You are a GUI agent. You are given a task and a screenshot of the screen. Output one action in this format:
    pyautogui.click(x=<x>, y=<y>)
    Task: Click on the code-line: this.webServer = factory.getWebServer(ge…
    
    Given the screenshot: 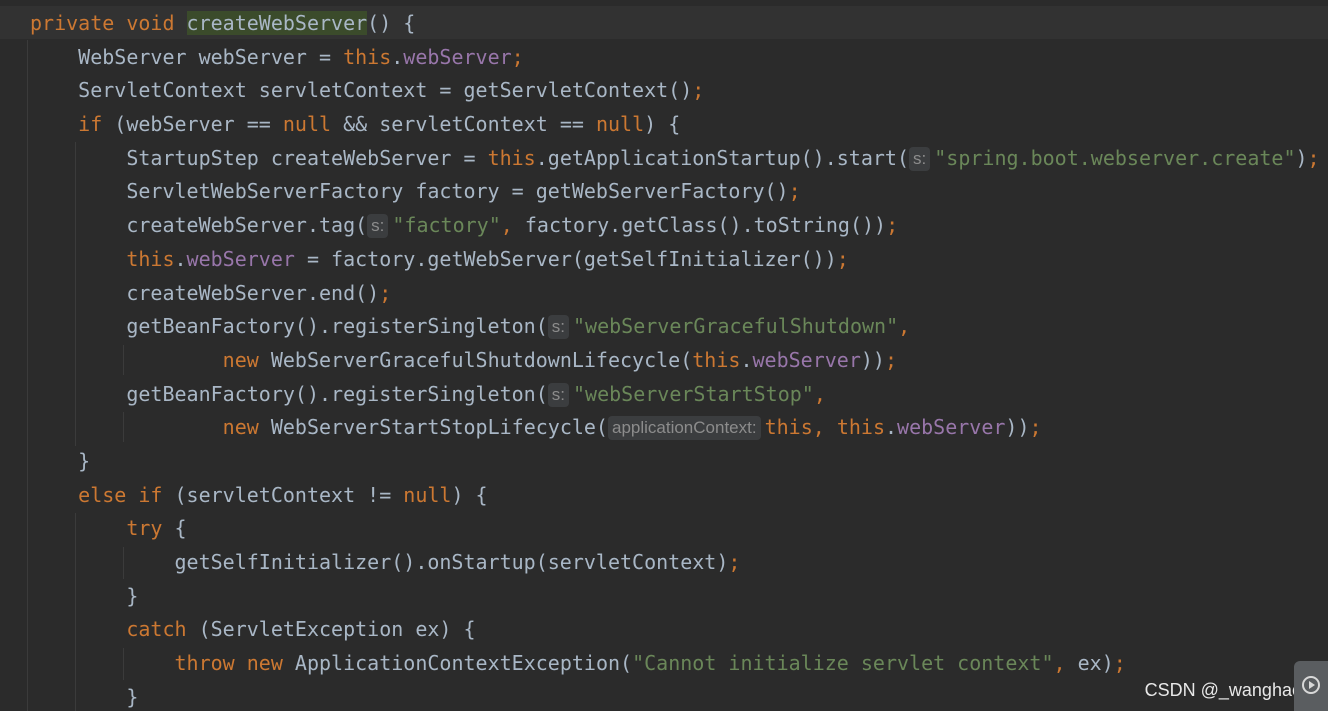 What is the action you would take?
    pyautogui.click(x=675, y=260)
    